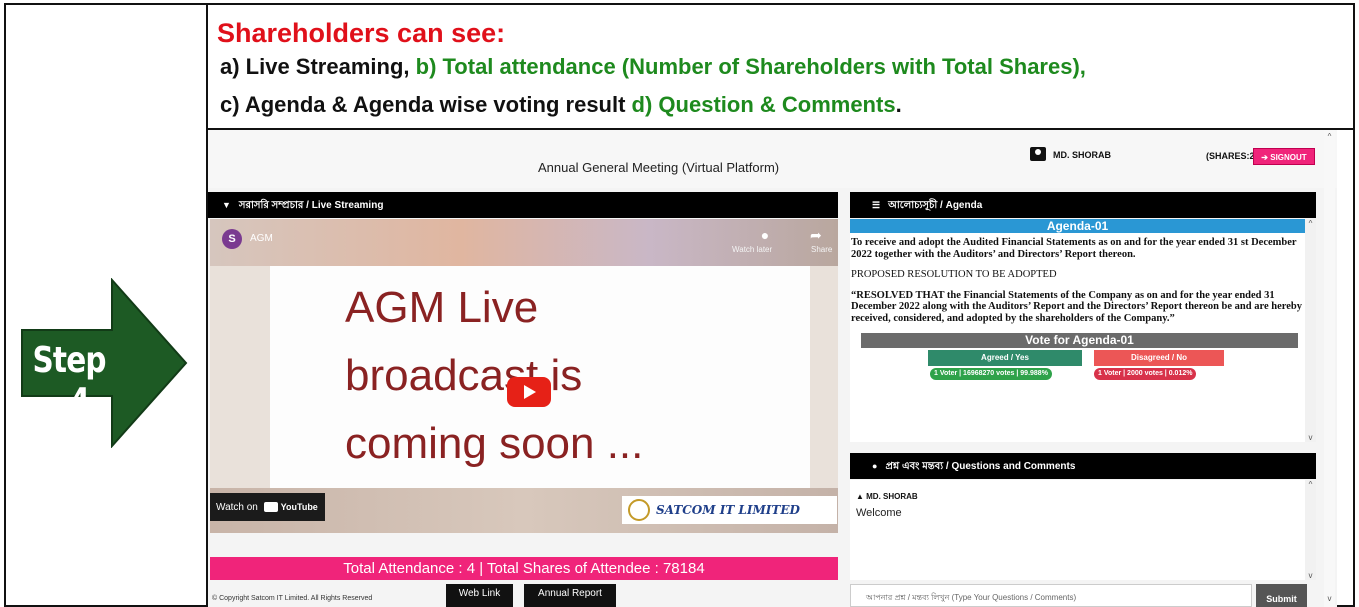 The width and height of the screenshot is (1359, 607). What do you see at coordinates (1079, 340) in the screenshot?
I see `vote-title: Vote for Agenda-01` at bounding box center [1079, 340].